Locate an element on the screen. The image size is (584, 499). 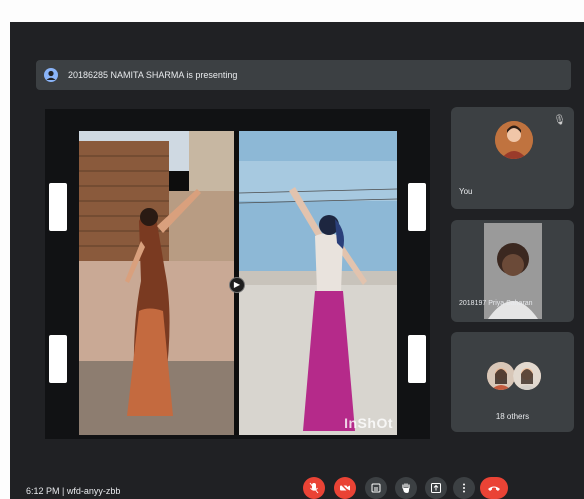
end-call-button is located at coordinates (494, 488).